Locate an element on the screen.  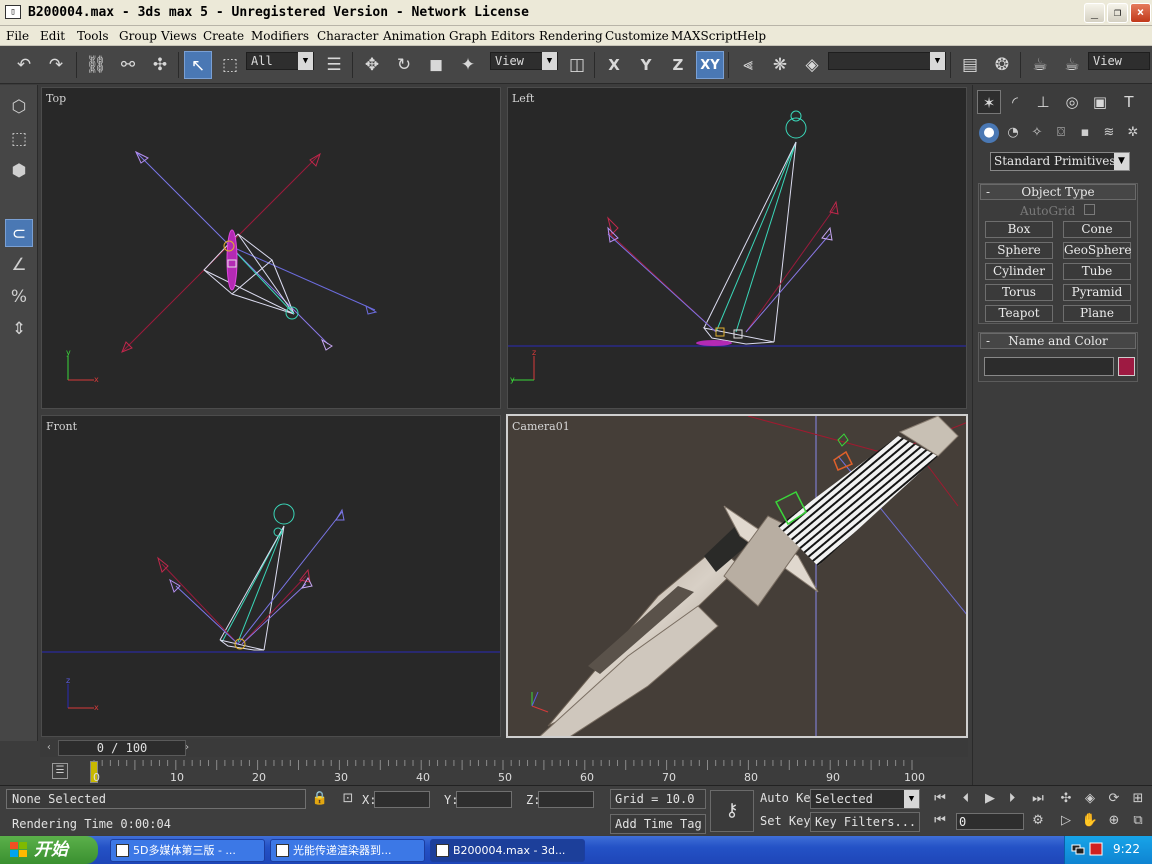
menu-customize: Customize is located at coordinates (637, 36).